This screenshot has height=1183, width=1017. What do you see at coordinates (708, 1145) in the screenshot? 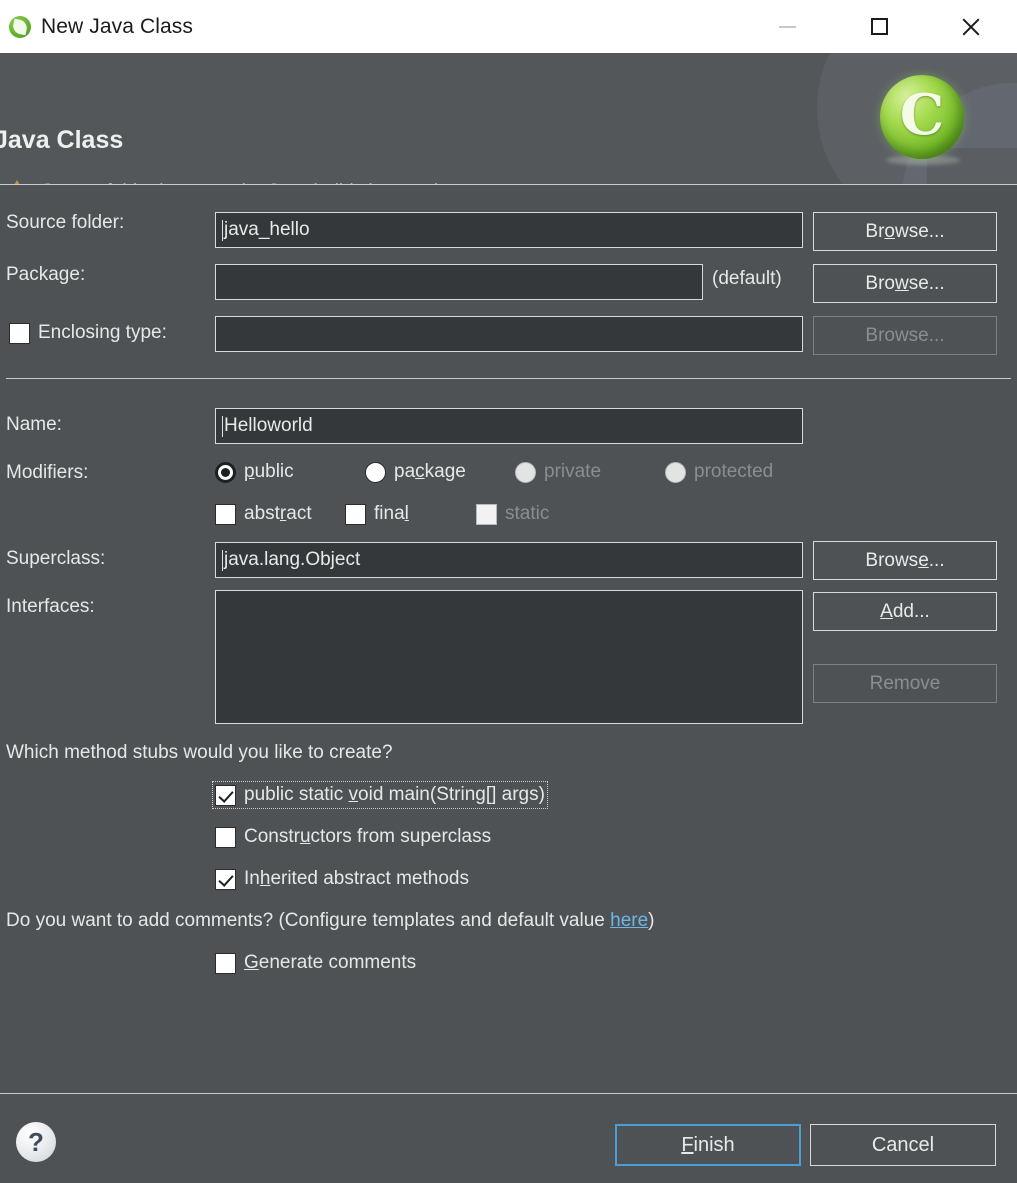
I see `finish-button: Finish` at bounding box center [708, 1145].